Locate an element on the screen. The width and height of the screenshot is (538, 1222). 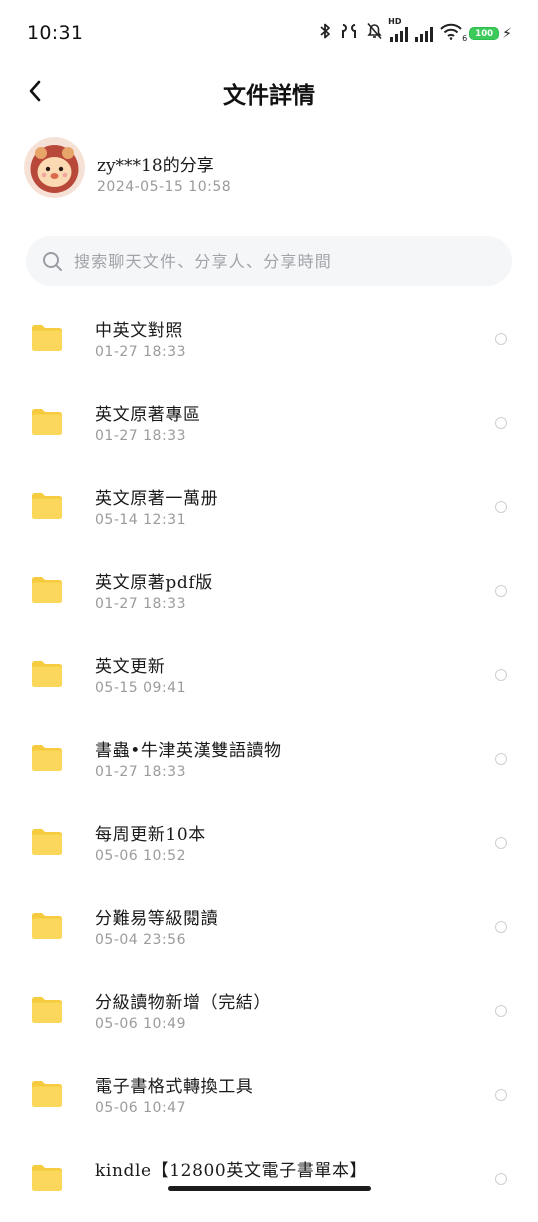
file-list-item: kindle【12800英文電子書單本】 is located at coordinates (269, 1180).